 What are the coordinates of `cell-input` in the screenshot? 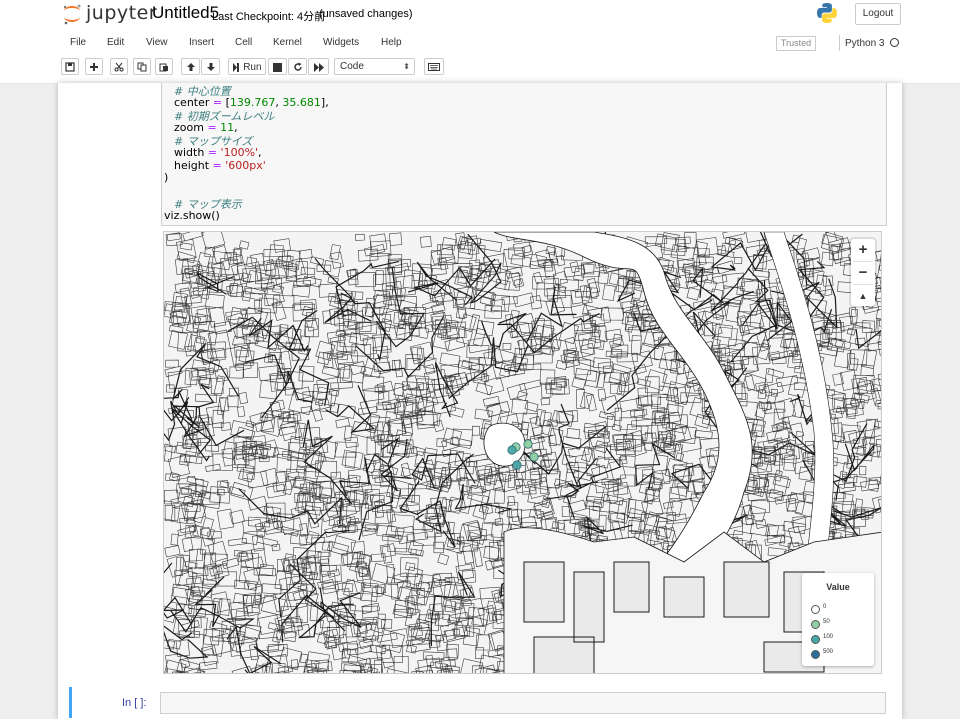 It's located at (523, 703).